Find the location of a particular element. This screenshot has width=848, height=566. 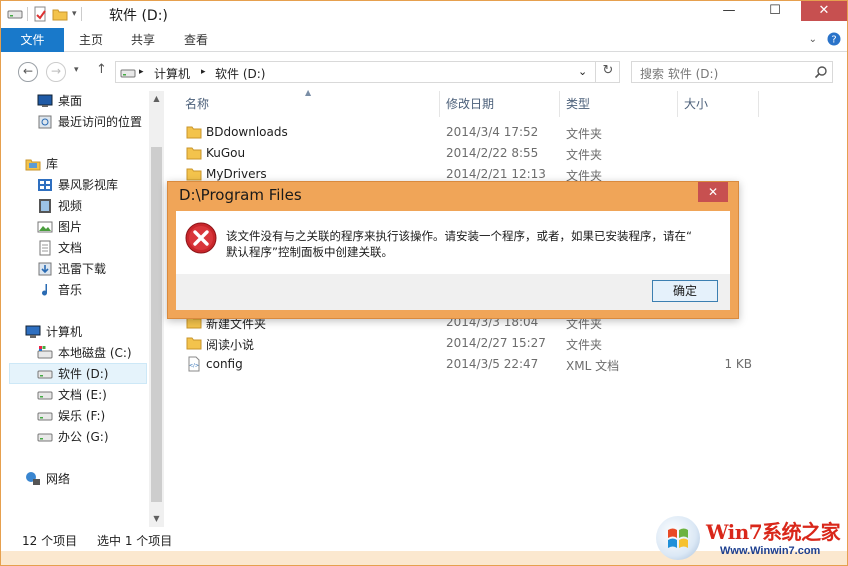

scroll-up-icon: ▲ is located at coordinates (156, 98).